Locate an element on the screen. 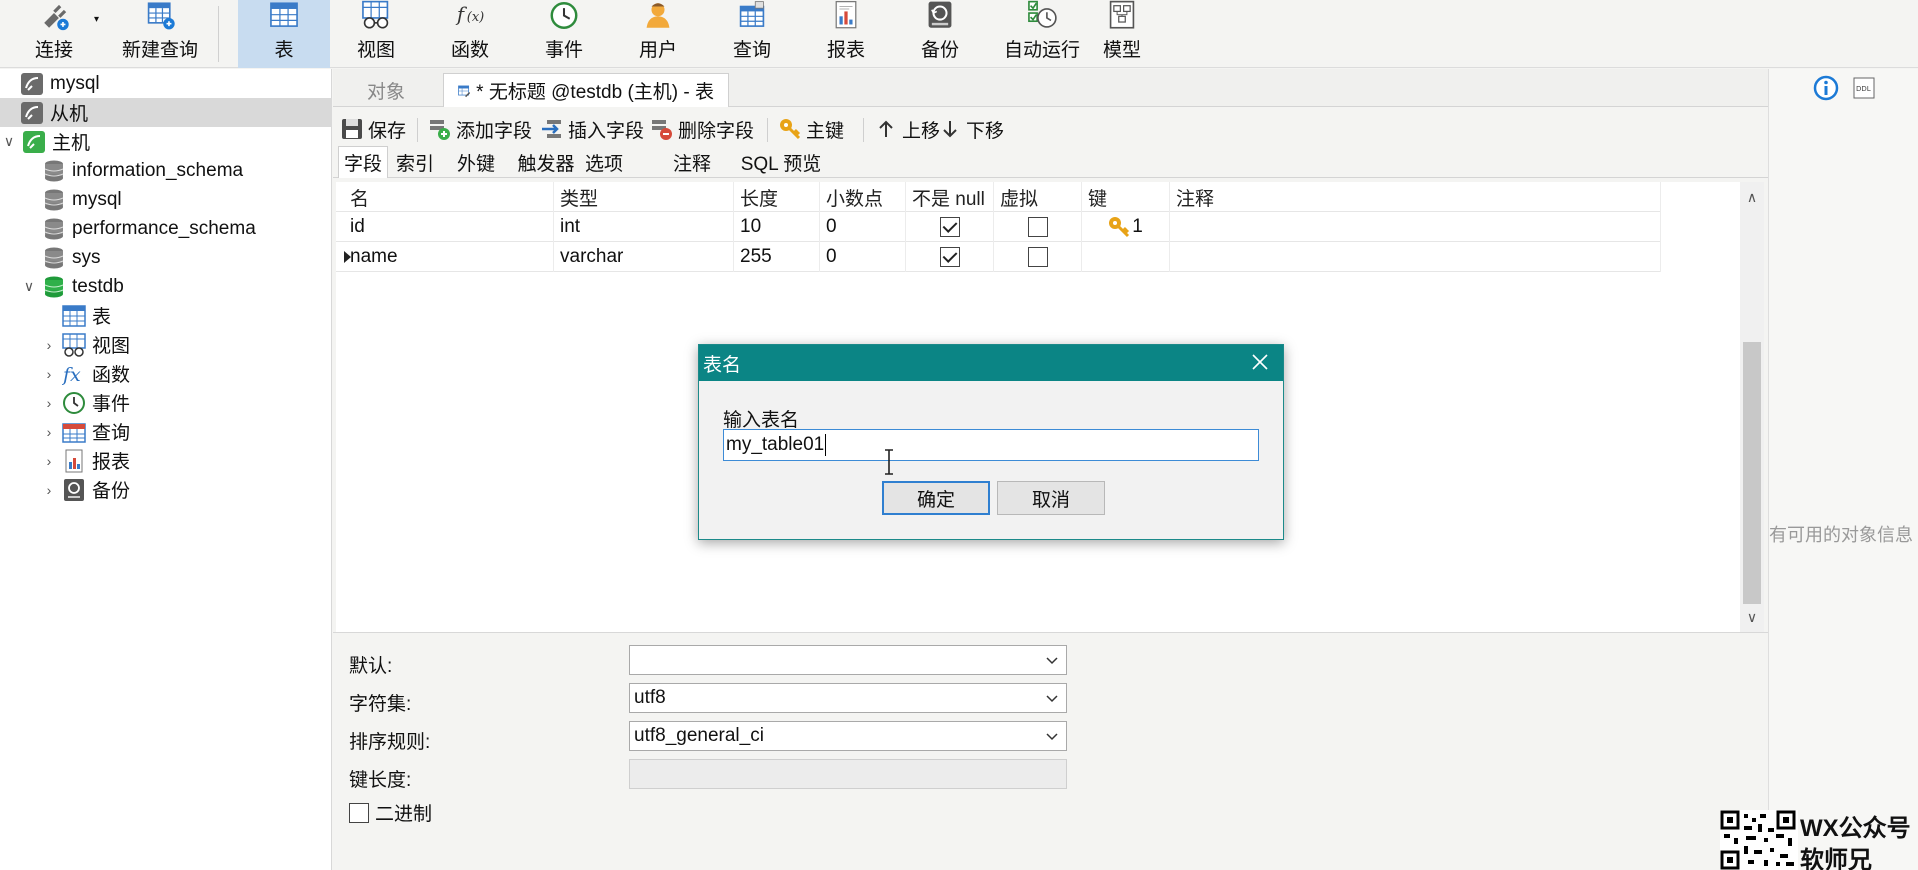 The height and width of the screenshot is (870, 1918). tree-item-functions: › fx 函数 is located at coordinates (166, 373).